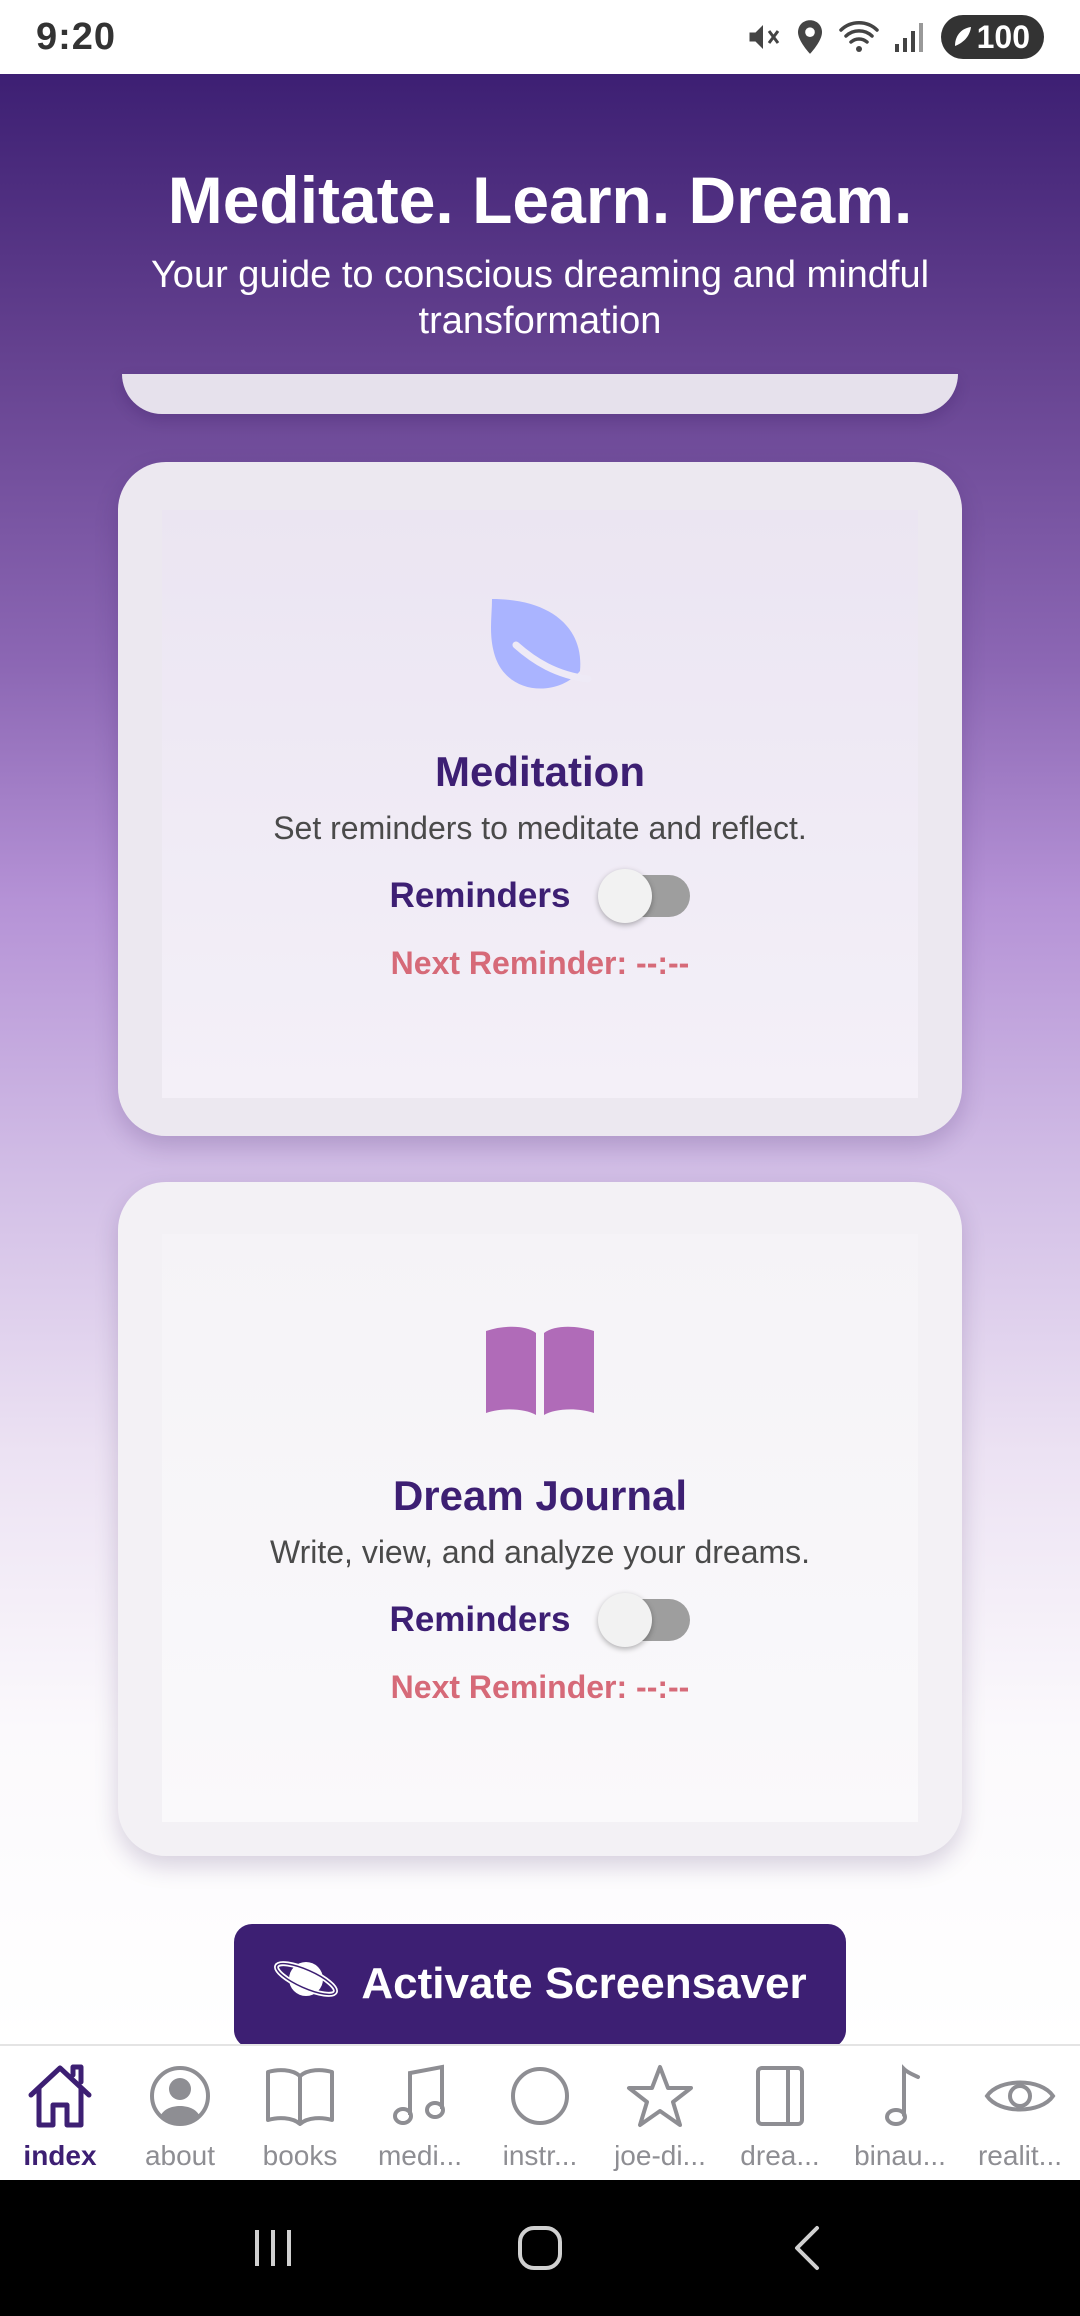 The height and width of the screenshot is (2316, 1080). I want to click on home-icon, so click(60, 2096).